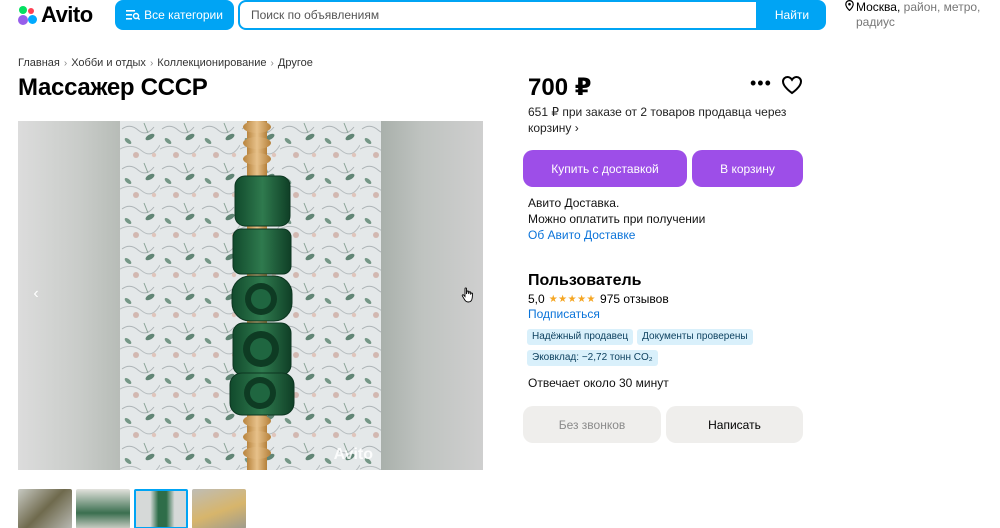 The height and width of the screenshot is (528, 1000). I want to click on page-title: Массажер СССР, so click(113, 87).